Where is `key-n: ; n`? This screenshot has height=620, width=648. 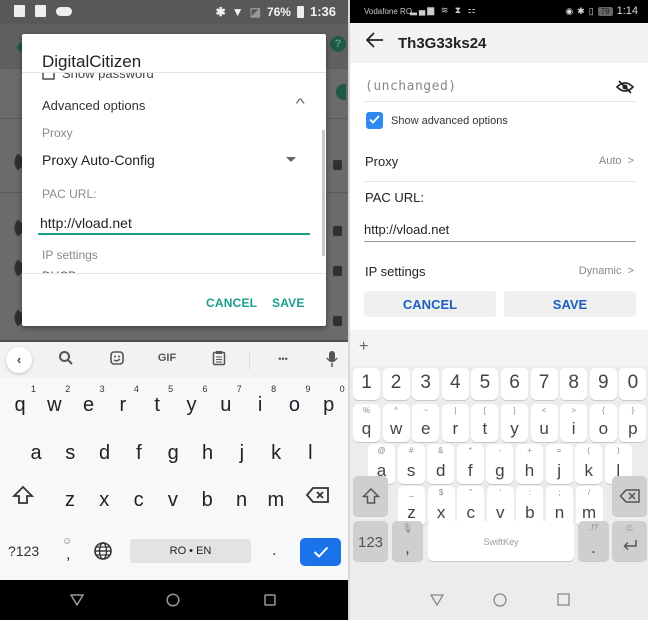
key-n: ; n is located at coordinates (559, 506).